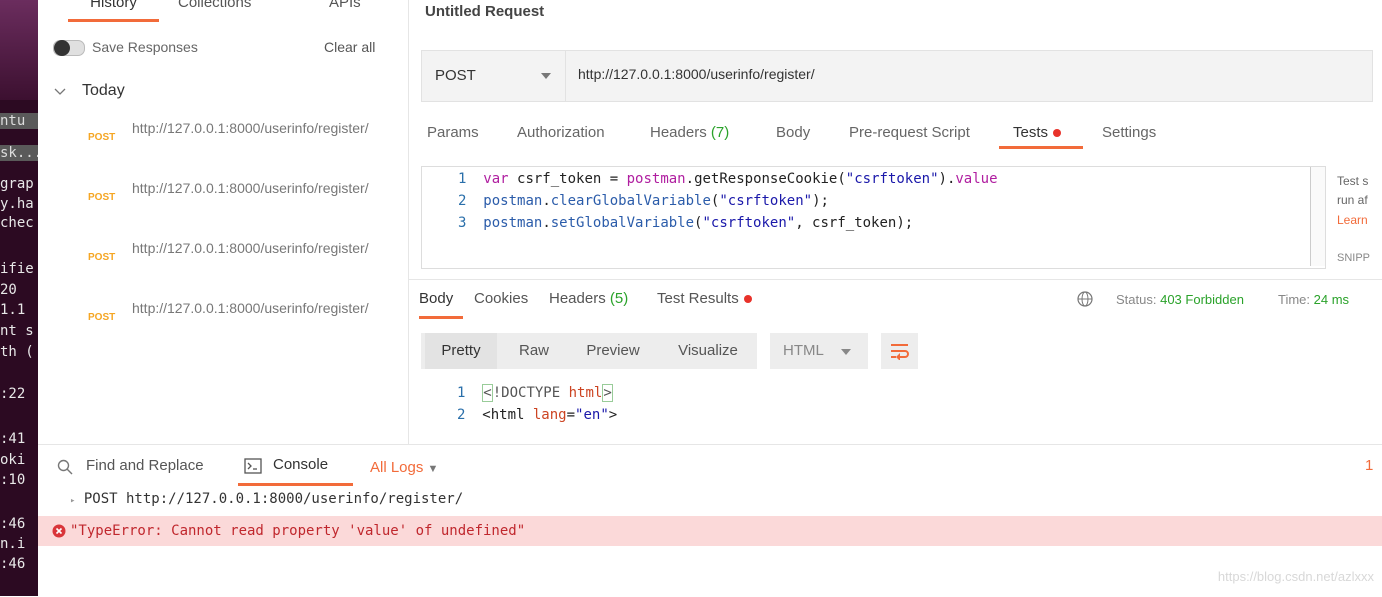 The width and height of the screenshot is (1382, 597). What do you see at coordinates (534, 351) in the screenshot?
I see `view-mode-raw: Raw` at bounding box center [534, 351].